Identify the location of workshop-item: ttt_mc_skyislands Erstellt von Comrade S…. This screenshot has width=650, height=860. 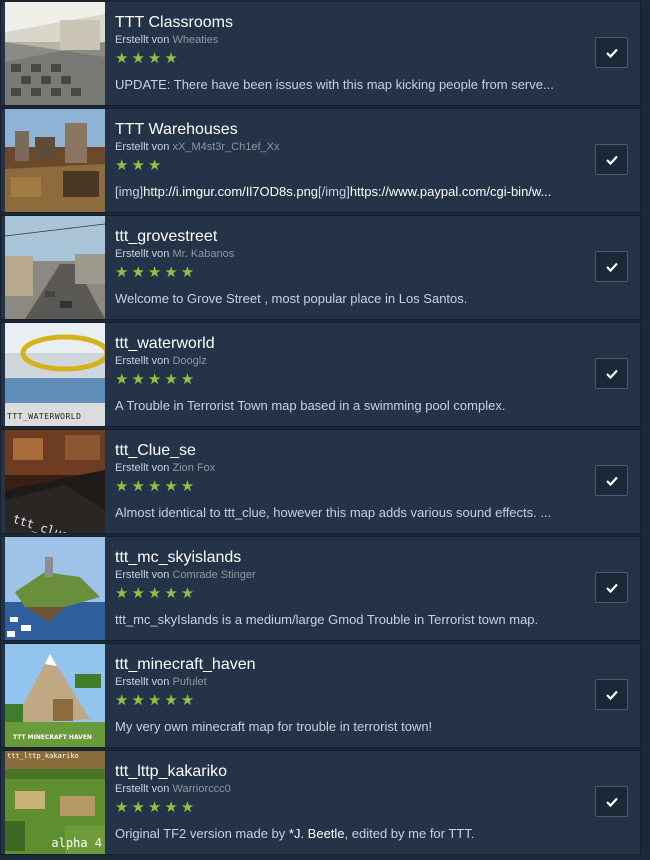
(320, 588).